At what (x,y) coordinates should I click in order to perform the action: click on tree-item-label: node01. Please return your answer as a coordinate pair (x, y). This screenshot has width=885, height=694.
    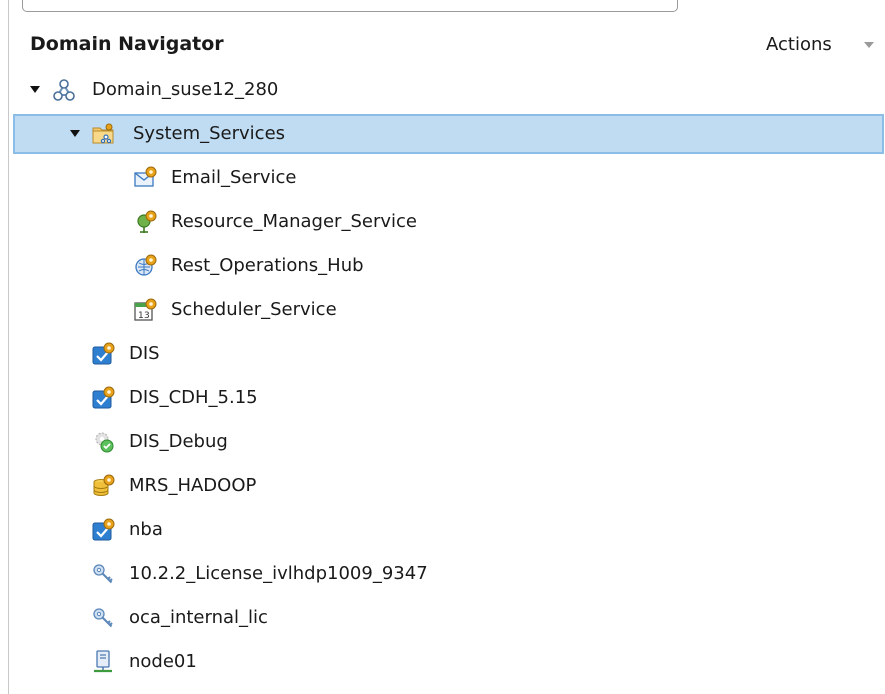
    Looking at the image, I should click on (163, 661).